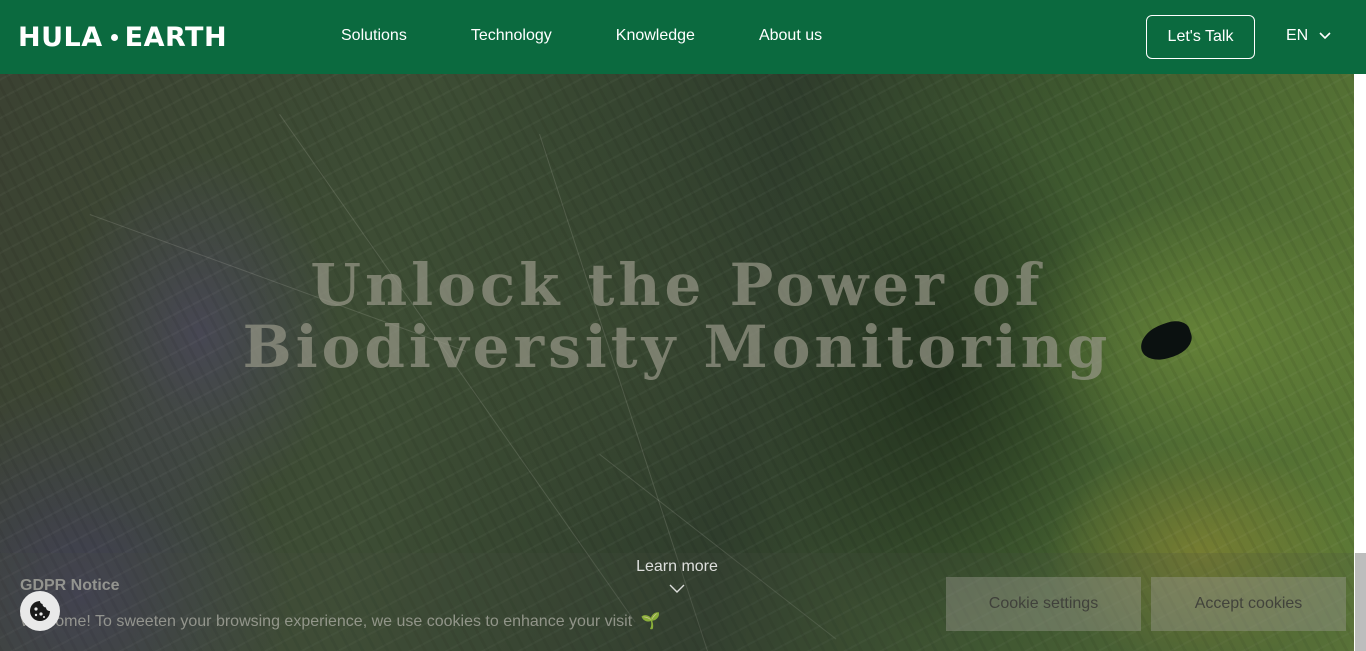  I want to click on nav-knowledge: Knowledge, so click(655, 36).